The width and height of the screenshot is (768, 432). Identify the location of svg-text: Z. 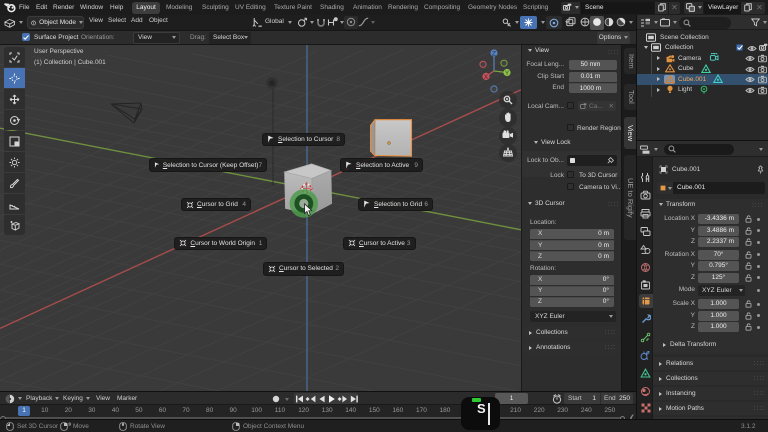
(494, 54).